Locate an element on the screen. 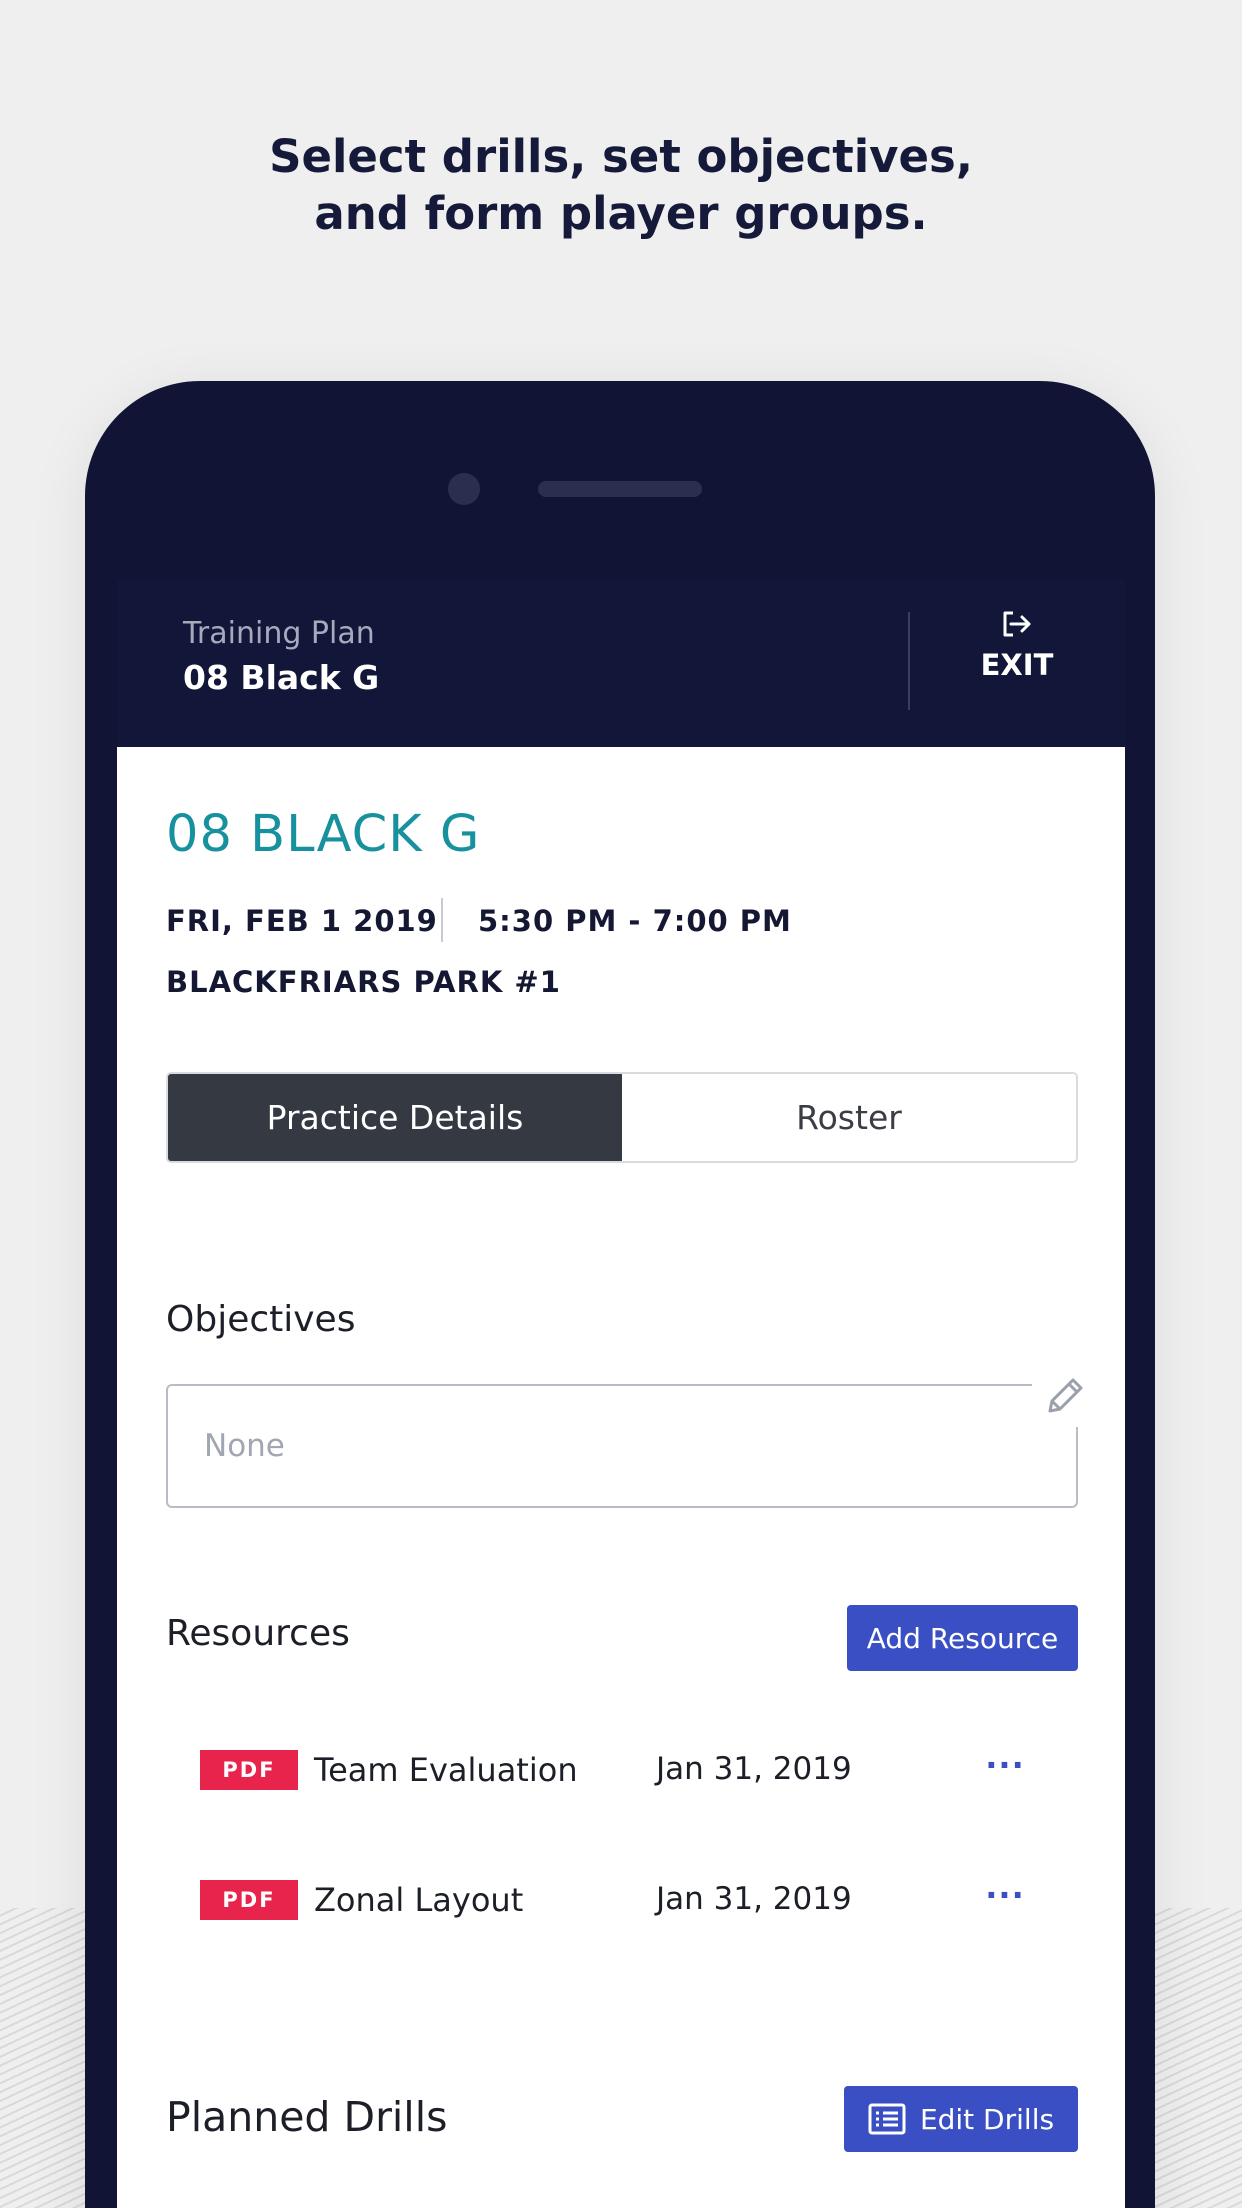 This screenshot has width=1242, height=2208. app-bar-subtitle: Training Plan is located at coordinates (279, 633).